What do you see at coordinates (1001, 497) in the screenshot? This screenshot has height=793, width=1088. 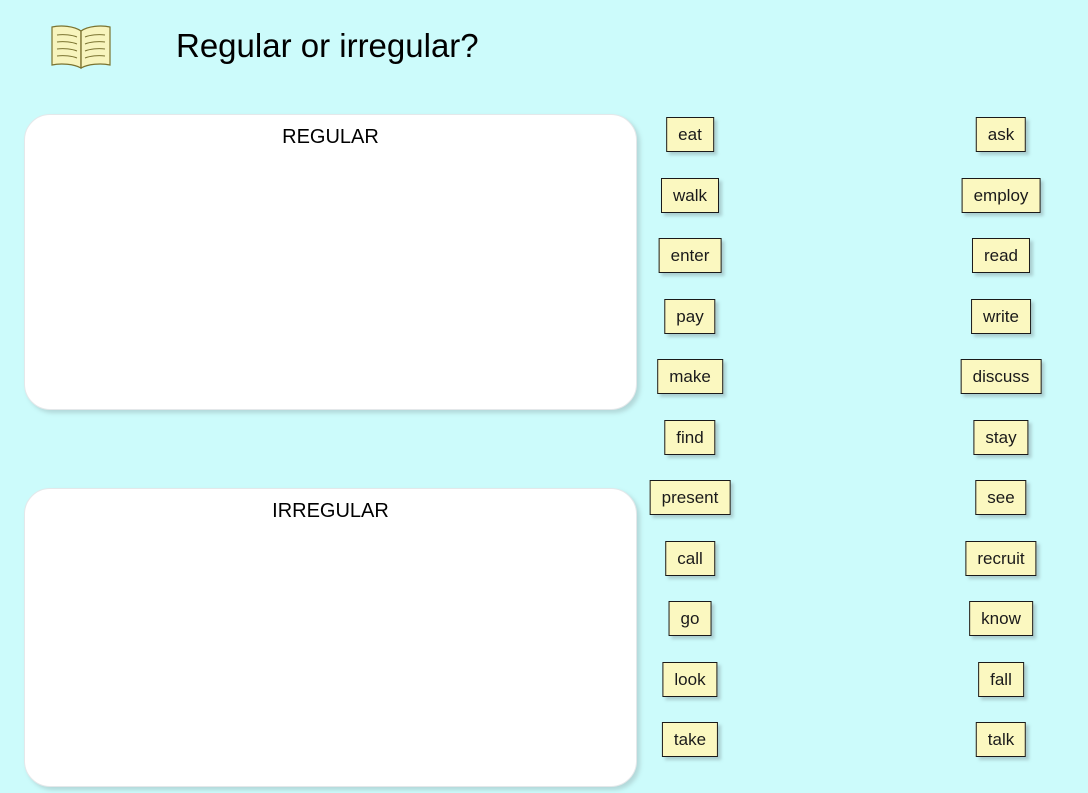 I see `word-tile-see: see` at bounding box center [1001, 497].